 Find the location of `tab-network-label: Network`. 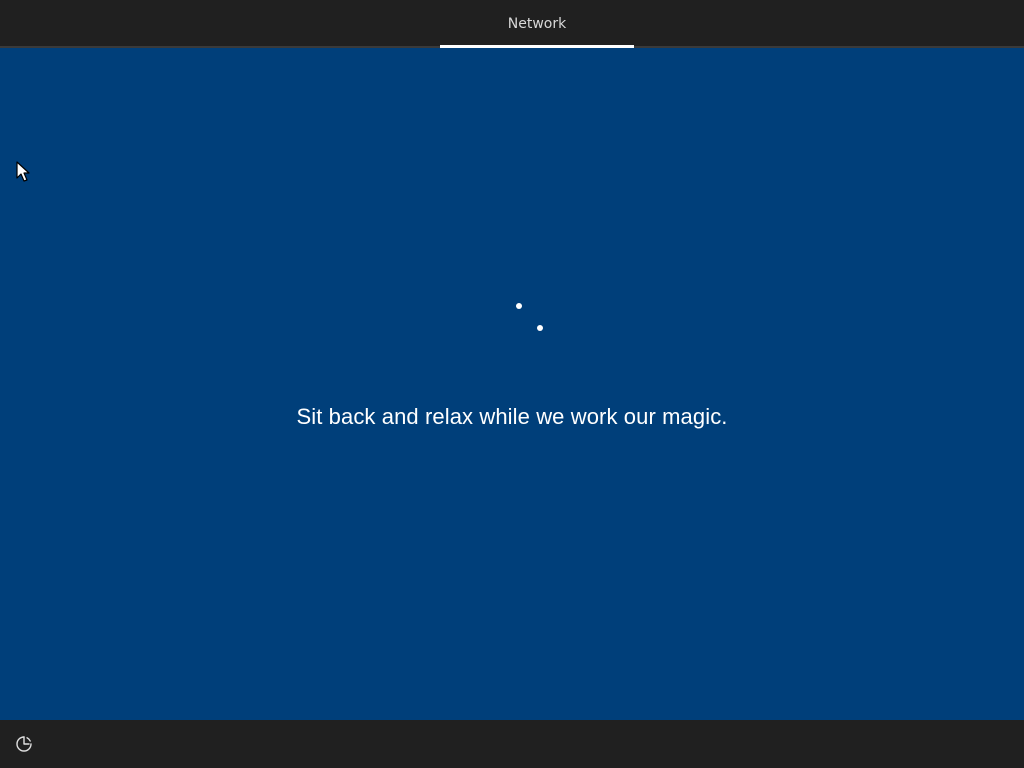

tab-network-label: Network is located at coordinates (537, 24).